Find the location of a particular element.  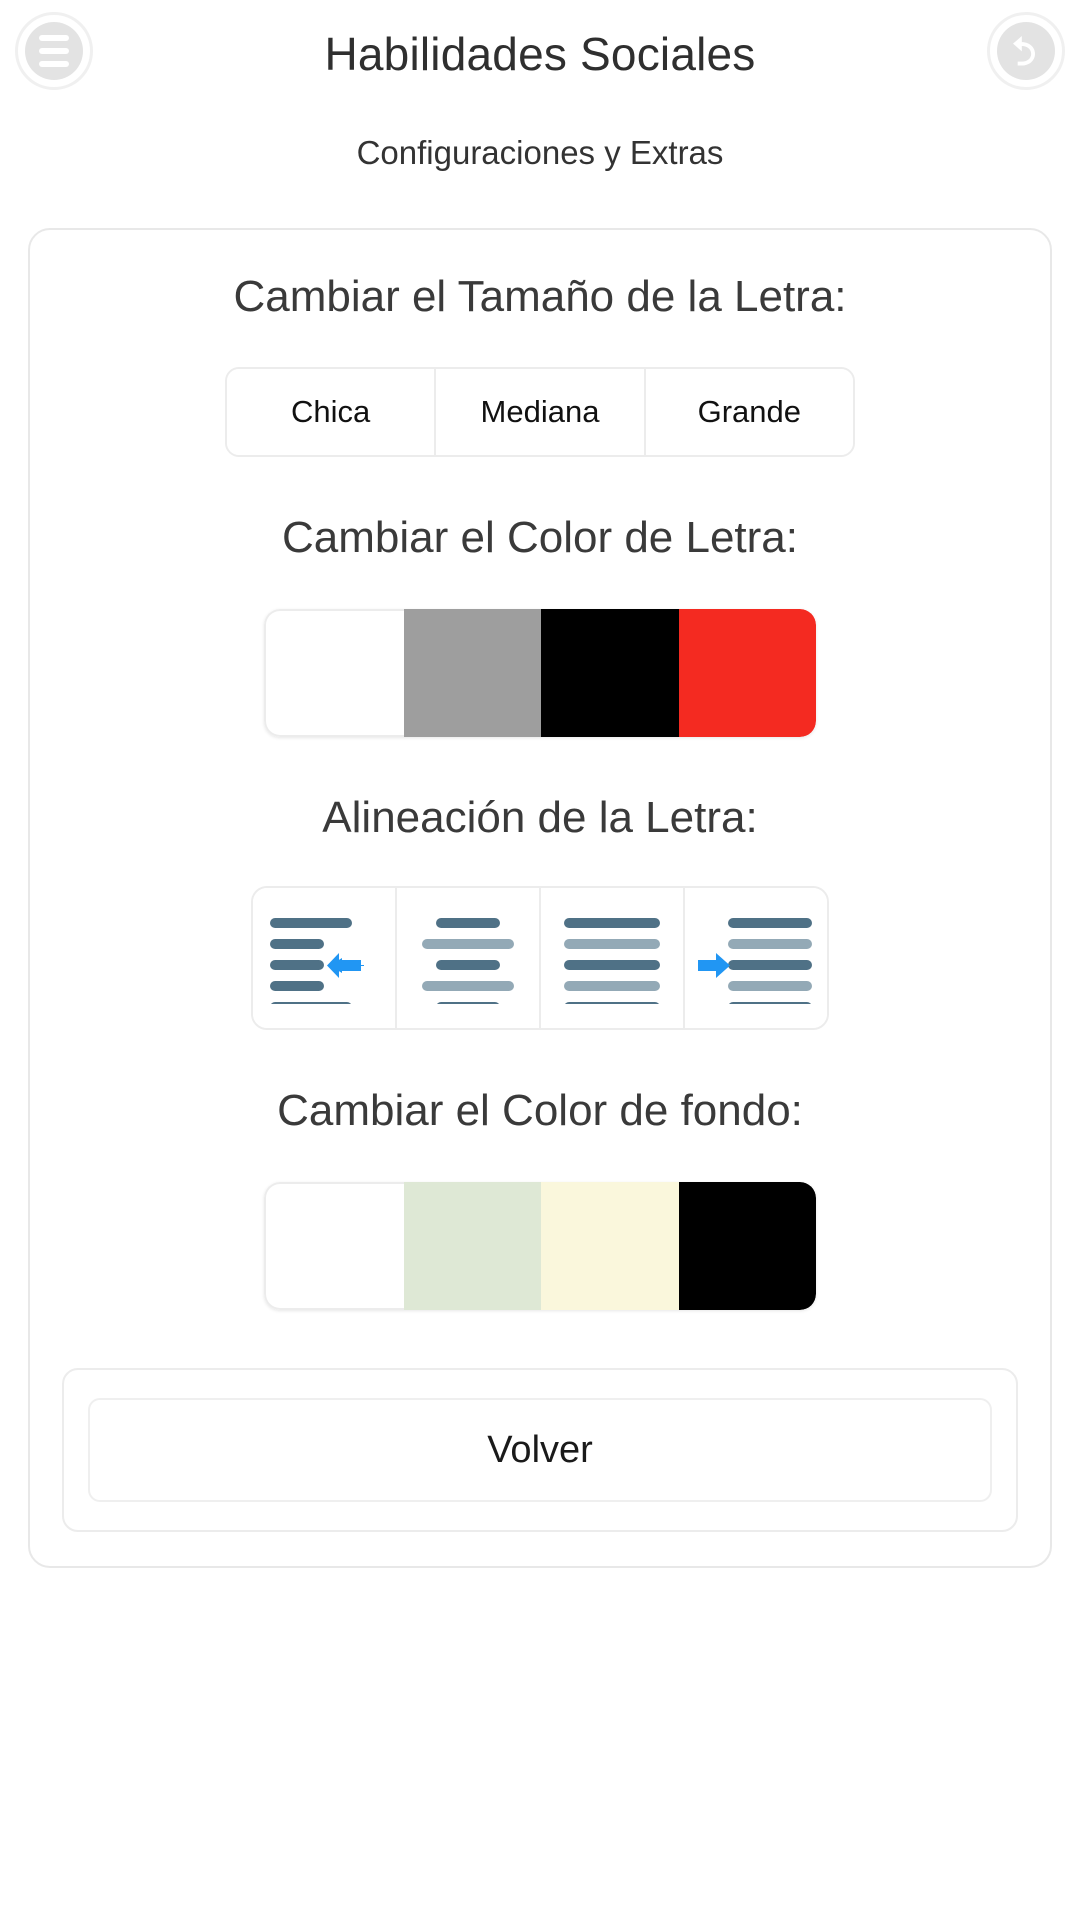

font-size-option-mediana: Mediana is located at coordinates (541, 411).